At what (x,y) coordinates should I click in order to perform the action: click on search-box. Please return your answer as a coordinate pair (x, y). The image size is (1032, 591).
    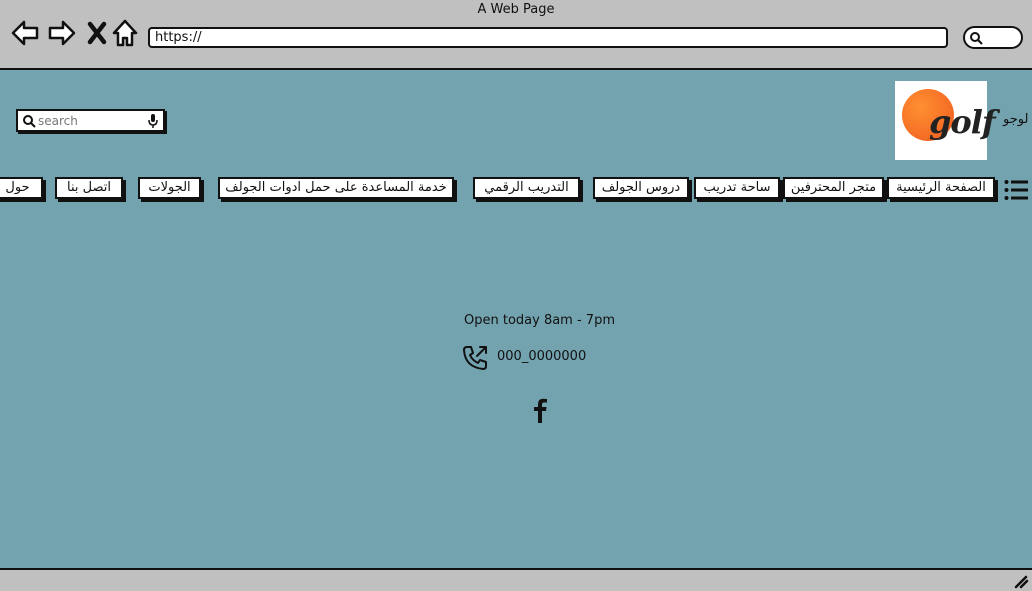
    Looking at the image, I should click on (90, 120).